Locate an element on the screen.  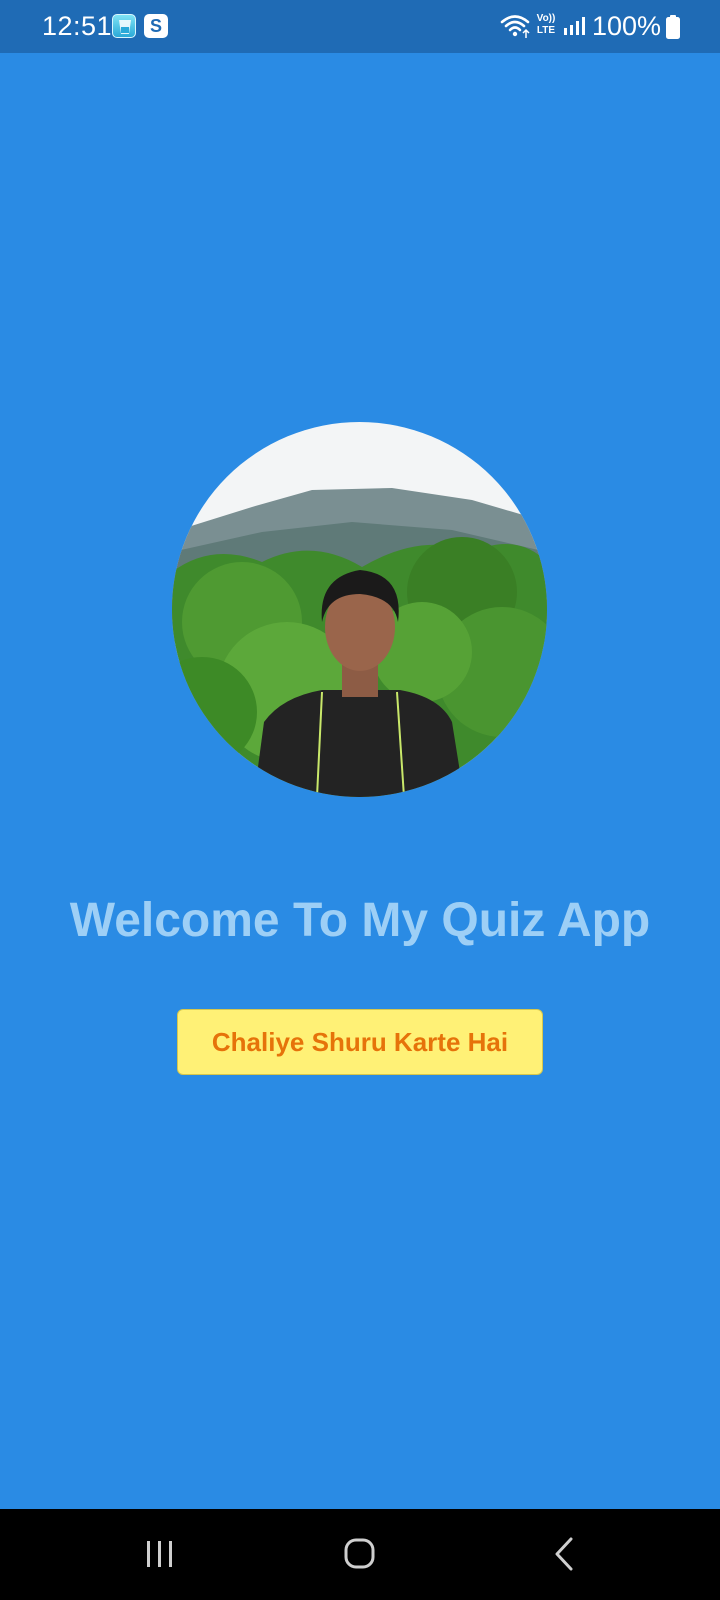
status-time: 12:51 is located at coordinates (77, 26).